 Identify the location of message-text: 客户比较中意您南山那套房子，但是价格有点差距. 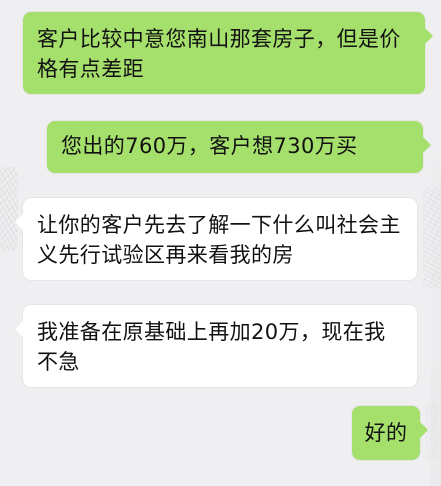
(219, 54).